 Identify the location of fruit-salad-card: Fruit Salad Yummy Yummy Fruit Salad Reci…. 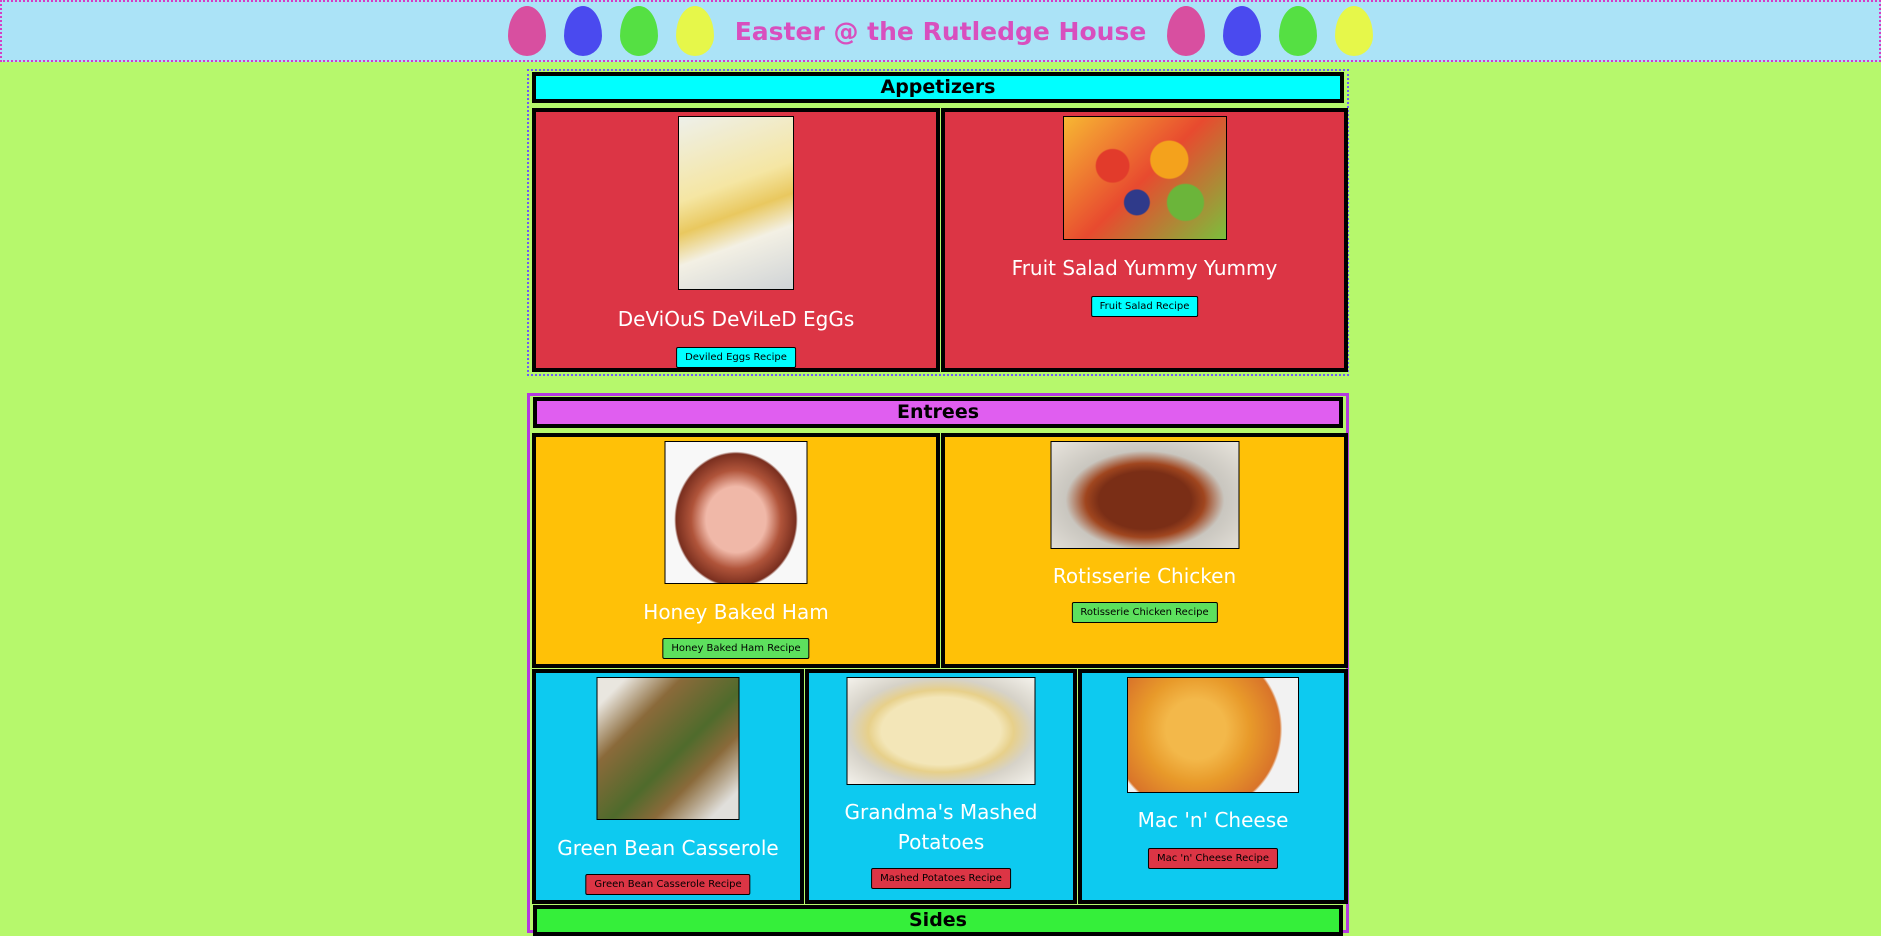
(1144, 240).